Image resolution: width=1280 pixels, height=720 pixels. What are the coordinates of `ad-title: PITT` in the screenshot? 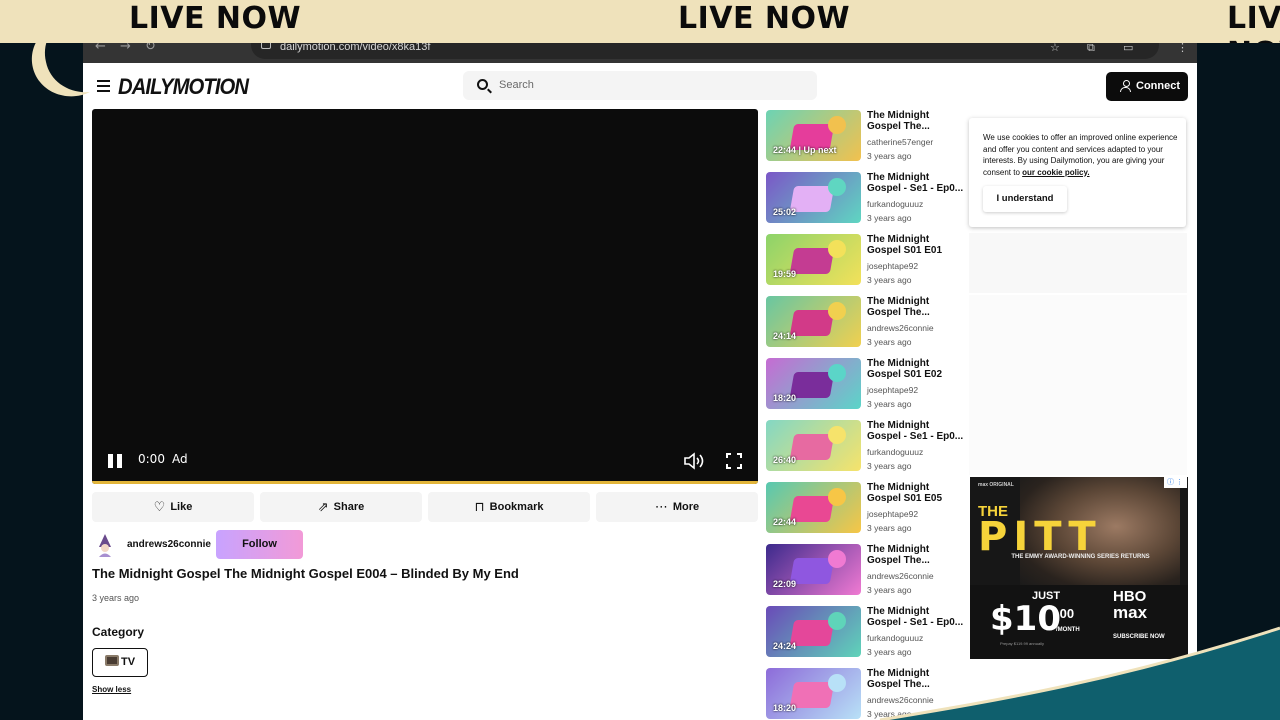 It's located at (1040, 537).